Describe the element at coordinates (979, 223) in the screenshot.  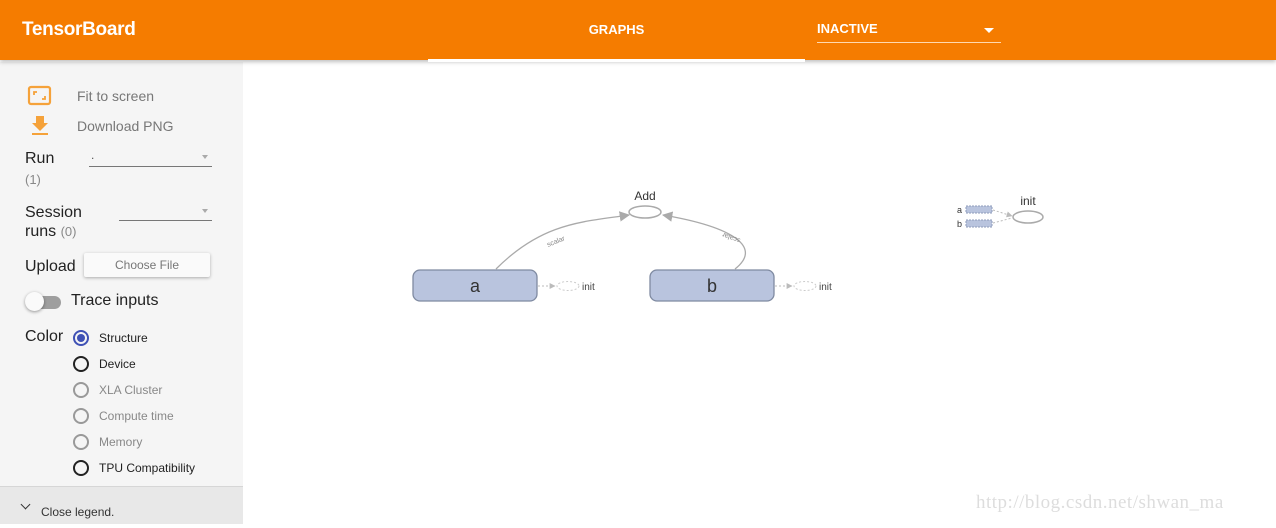
I see `aux-input-b` at that location.